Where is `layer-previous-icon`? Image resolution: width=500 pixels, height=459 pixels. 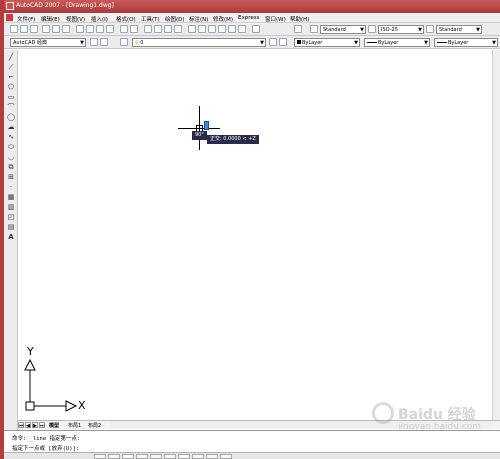
layer-previous-icon is located at coordinates (283, 42).